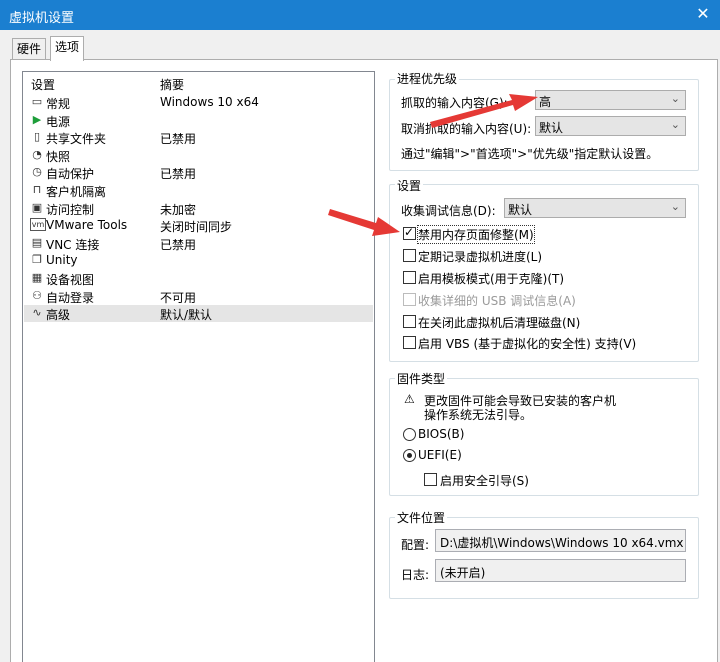 This screenshot has width=720, height=662. I want to click on enable-vbs-checkbox, so click(409, 342).